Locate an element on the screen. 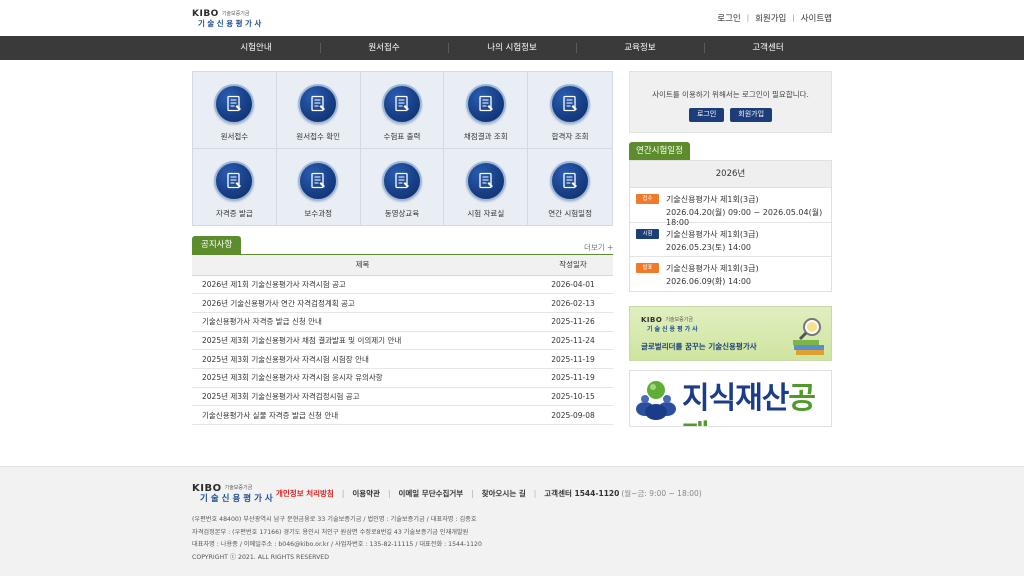 Image resolution: width=1024 pixels, height=576 pixels. notice-title: 기술신용평가사 자격증 발급 신청 안내 is located at coordinates (362, 322).